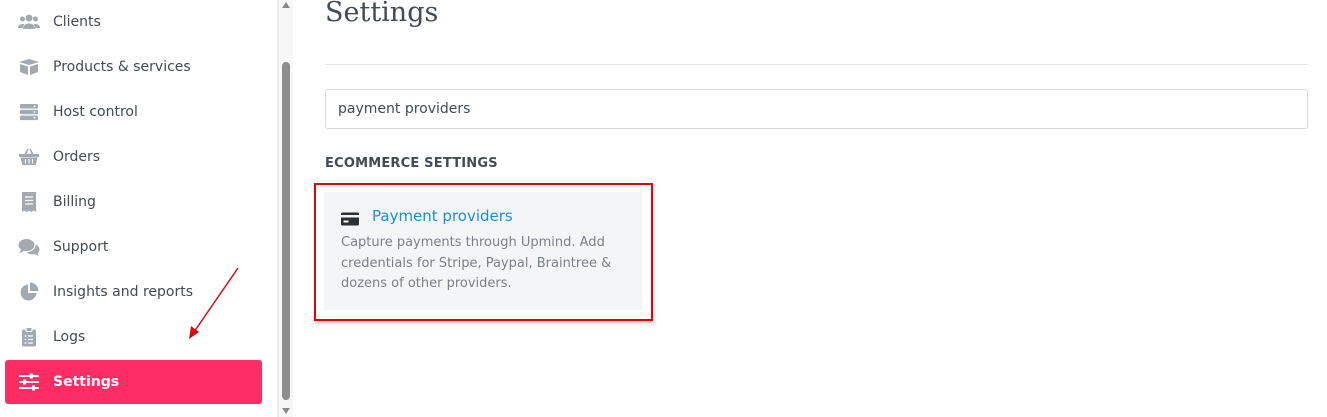 The height and width of the screenshot is (417, 1327). I want to click on chat-icon, so click(29, 247).